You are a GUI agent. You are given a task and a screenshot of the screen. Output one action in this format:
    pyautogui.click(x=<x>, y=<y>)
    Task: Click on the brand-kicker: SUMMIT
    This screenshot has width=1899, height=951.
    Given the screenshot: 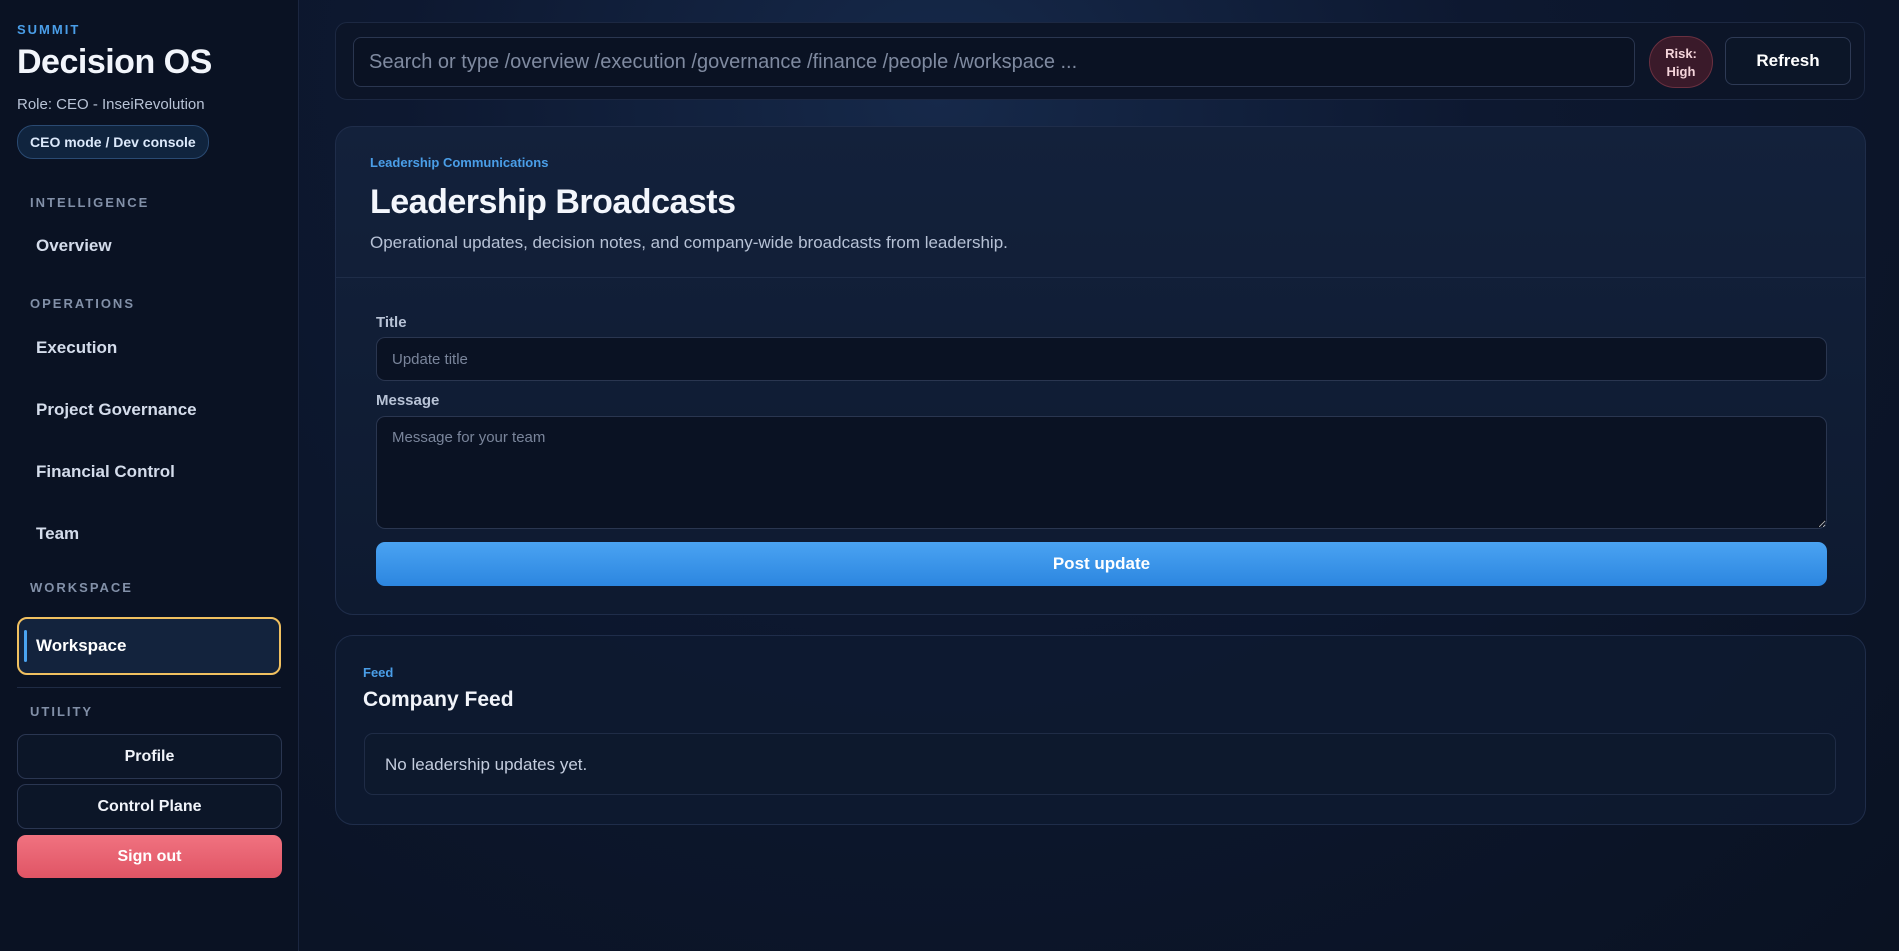 What is the action you would take?
    pyautogui.click(x=49, y=29)
    